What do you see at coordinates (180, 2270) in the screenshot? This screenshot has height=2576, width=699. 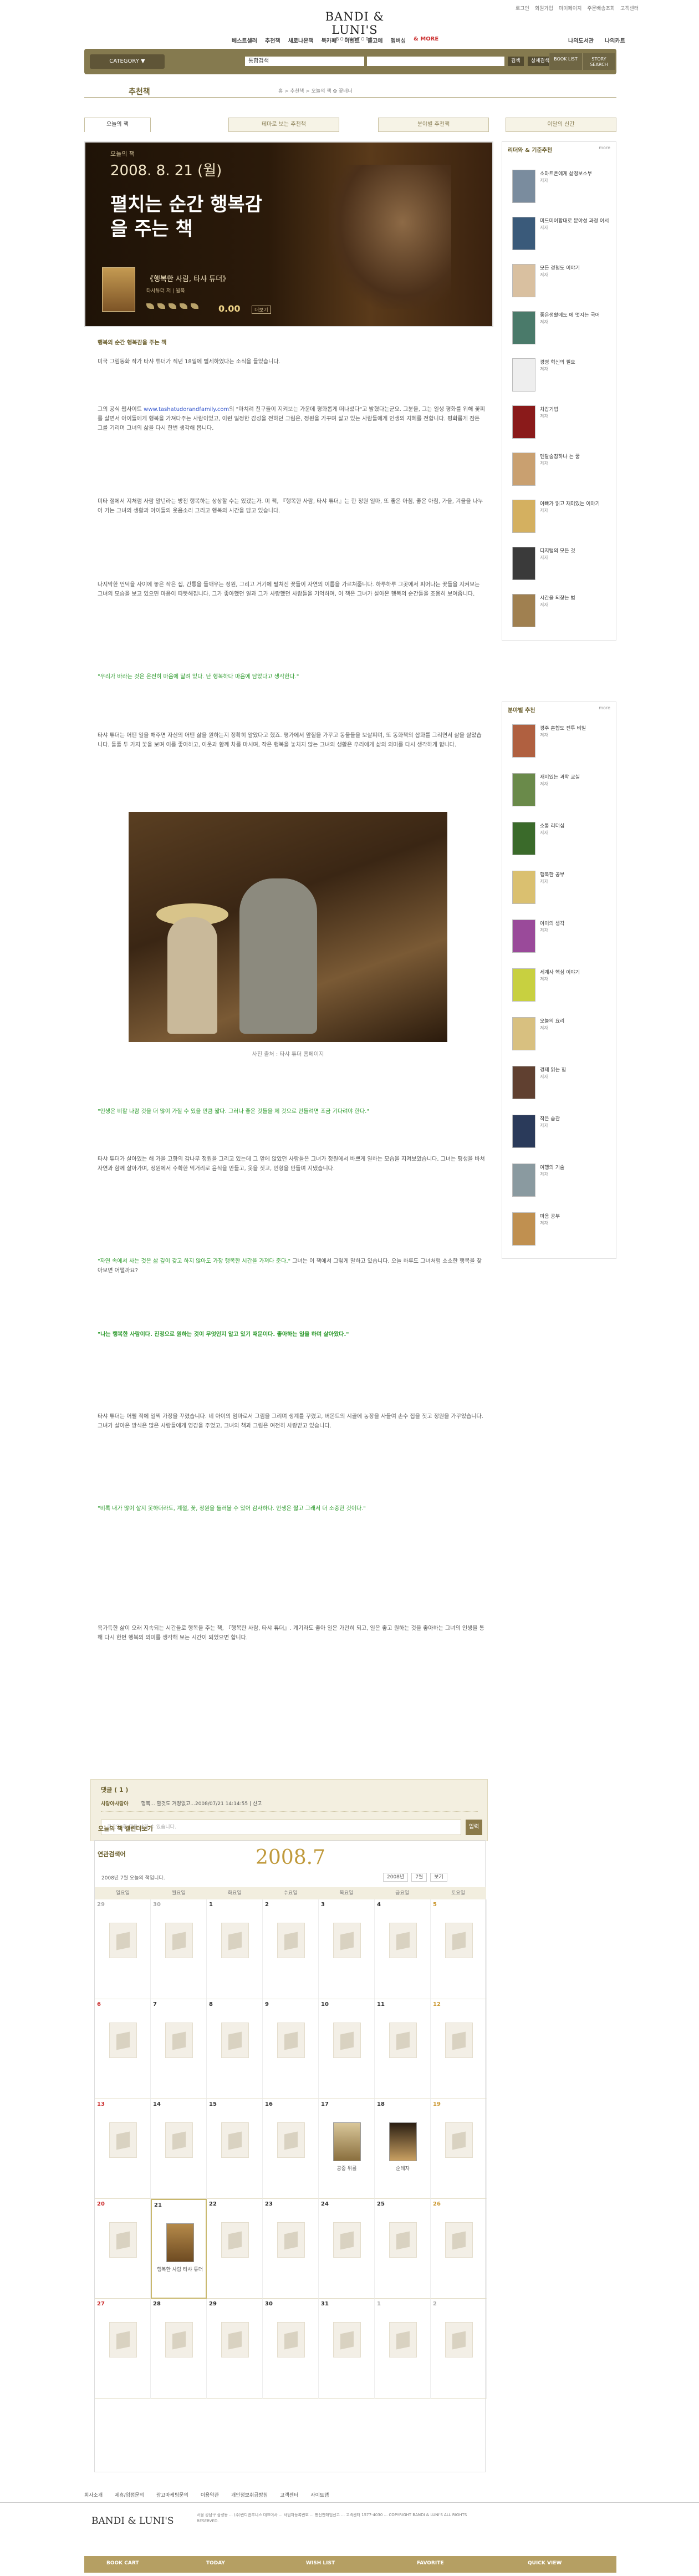 I see `book-title: 행복한 사람 타샤 튜더` at bounding box center [180, 2270].